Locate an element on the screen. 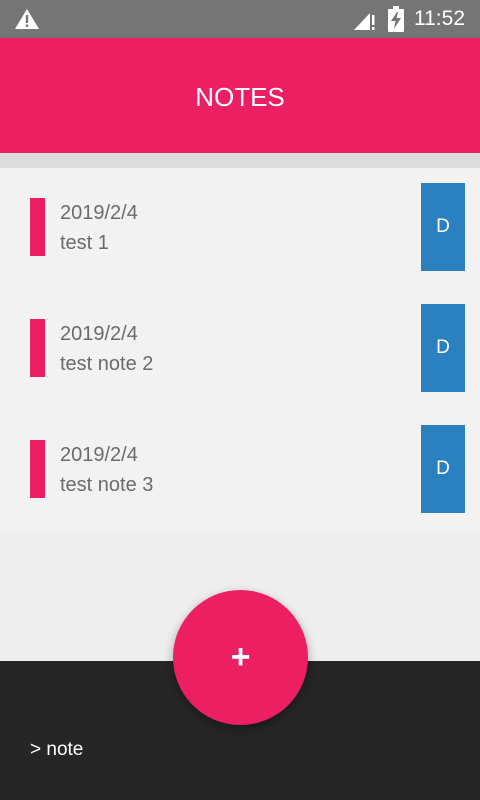 Image resolution: width=480 pixels, height=800 pixels. bottom-bar-label: > note is located at coordinates (56, 750).